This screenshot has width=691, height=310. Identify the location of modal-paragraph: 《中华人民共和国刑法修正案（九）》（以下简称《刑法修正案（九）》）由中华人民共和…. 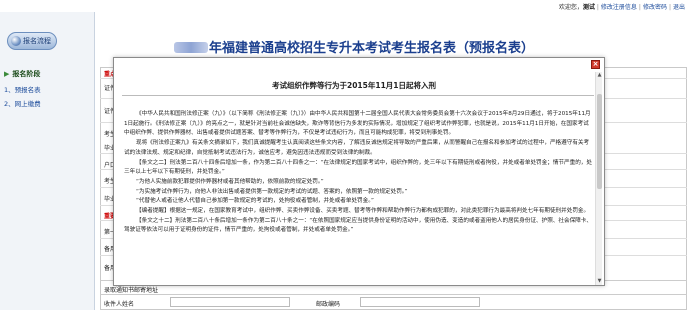
(357, 124).